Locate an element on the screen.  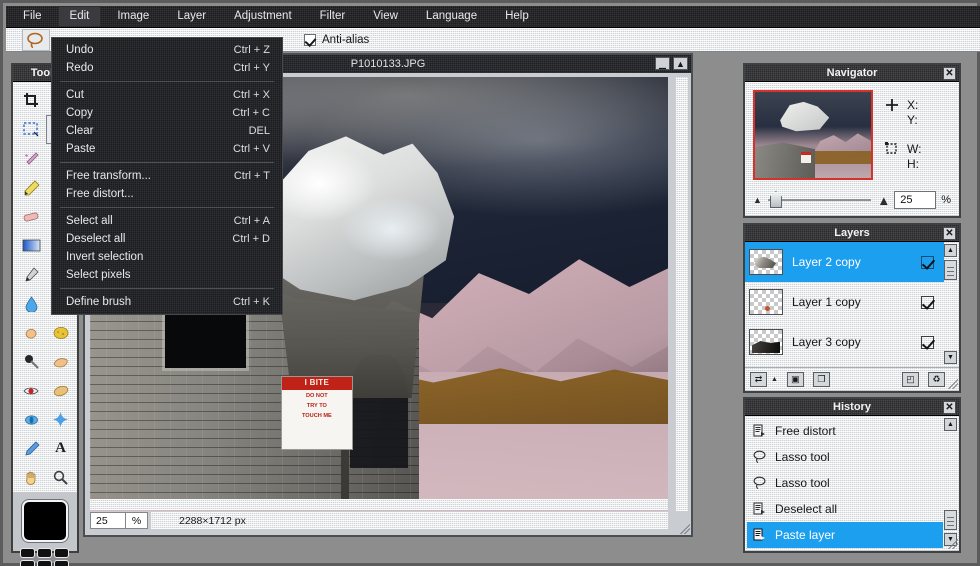
menu-item-free-transform: Free transform... Ctrl + T is located at coordinates (167, 176).